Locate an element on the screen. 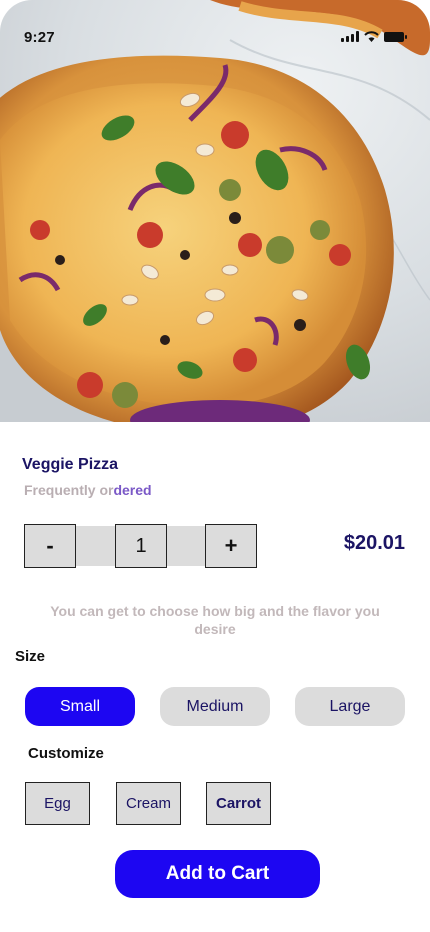 The width and height of the screenshot is (430, 932). product-title: Veggie Pizza is located at coordinates (70, 464).